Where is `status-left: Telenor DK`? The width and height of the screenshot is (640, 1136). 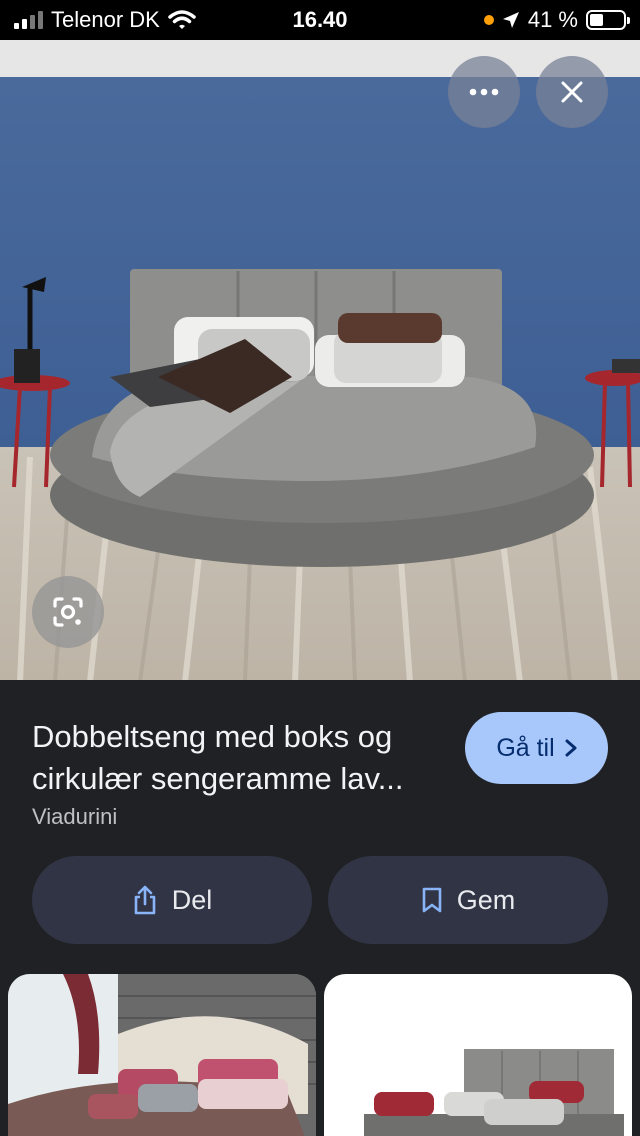
status-left: Telenor DK is located at coordinates (105, 20).